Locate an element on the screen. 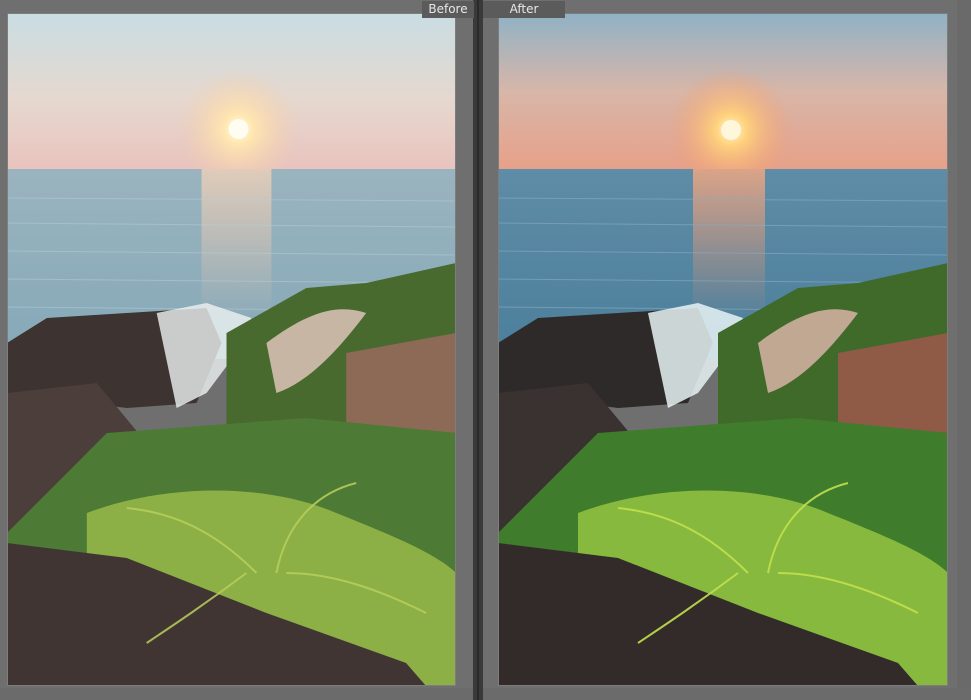 The width and height of the screenshot is (971, 700). compare-divider is located at coordinates (478, 350).